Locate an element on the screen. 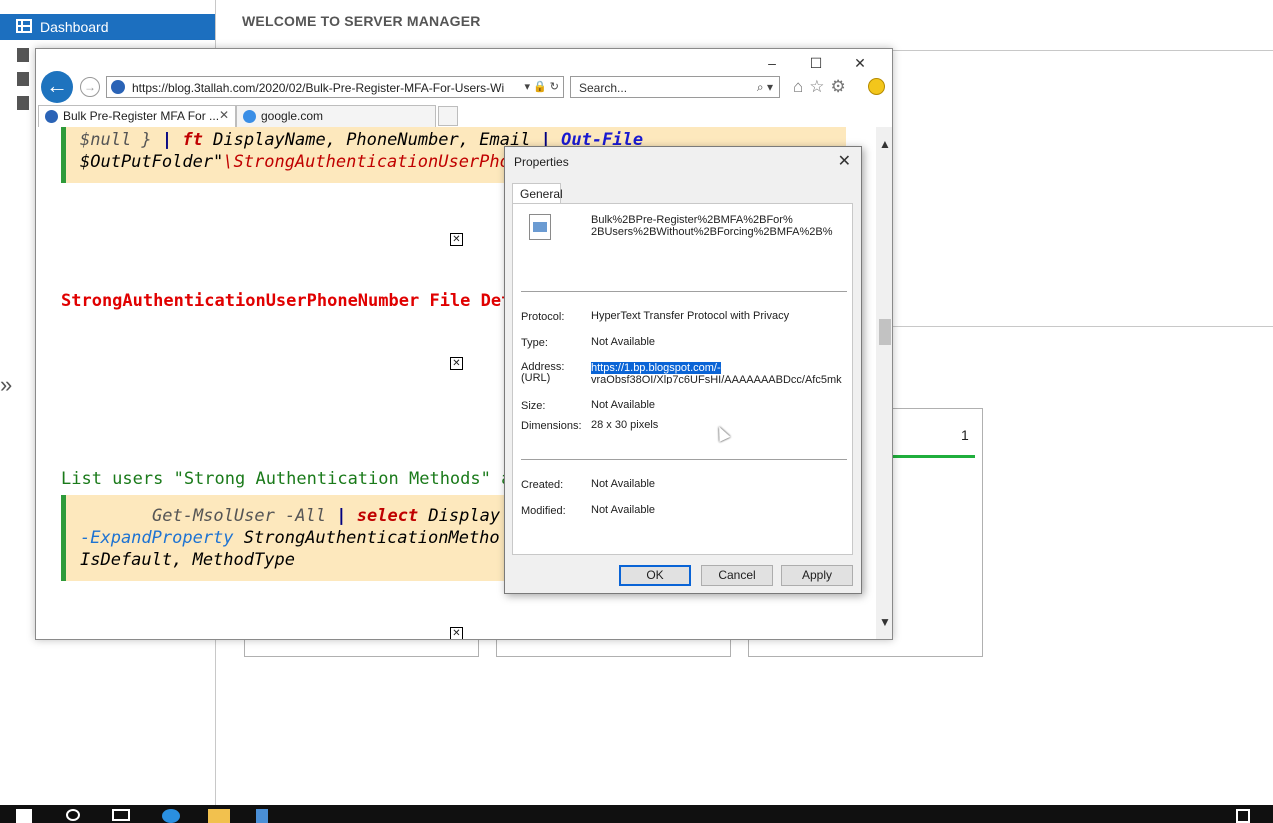 The height and width of the screenshot is (823, 1273). all-servers-icon is located at coordinates (23, 79).